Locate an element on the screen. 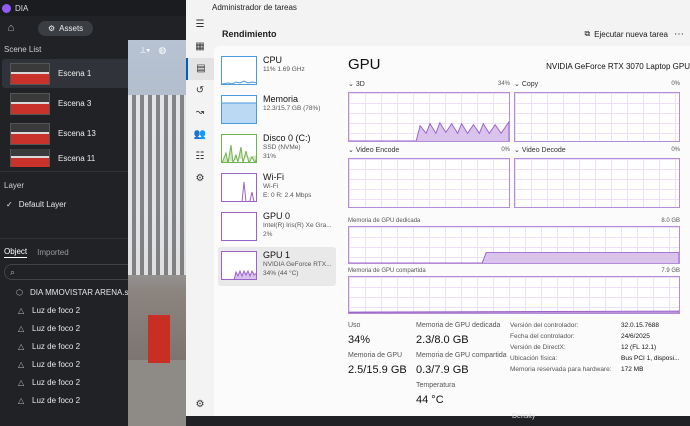 The width and height of the screenshot is (690, 426). gpu-title: GPU is located at coordinates (364, 64).